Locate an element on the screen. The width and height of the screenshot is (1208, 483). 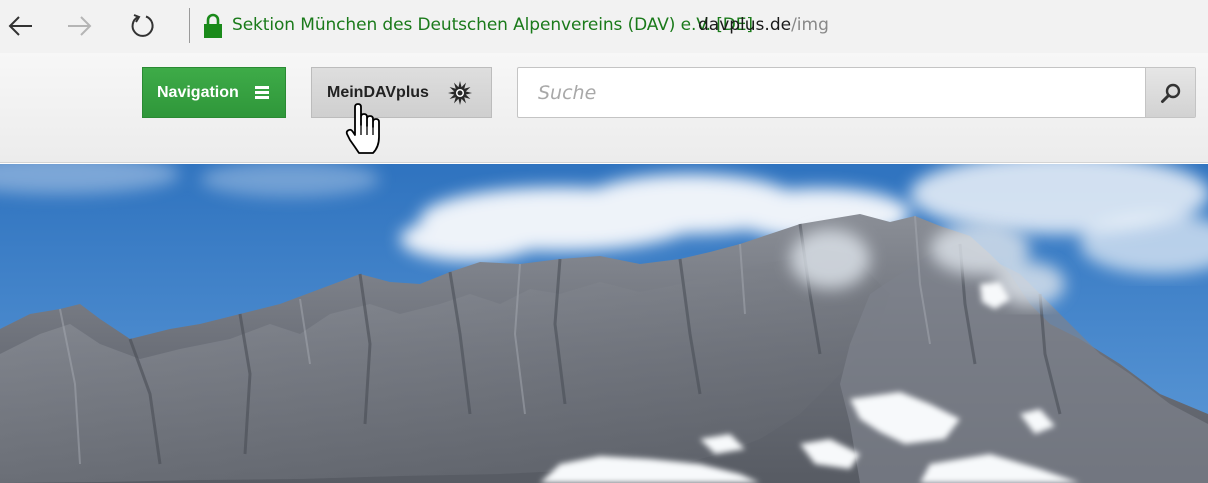
search-input is located at coordinates (831, 92).